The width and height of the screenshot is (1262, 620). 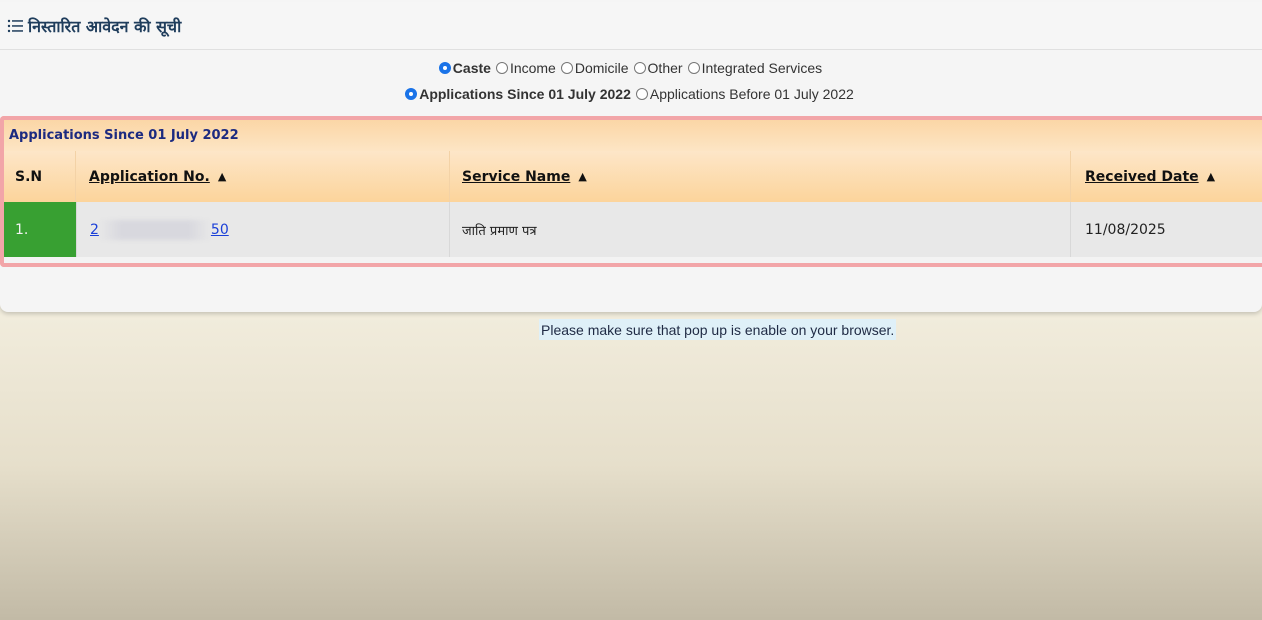 I want to click on column-label-service-name: Service Name, so click(x=516, y=177).